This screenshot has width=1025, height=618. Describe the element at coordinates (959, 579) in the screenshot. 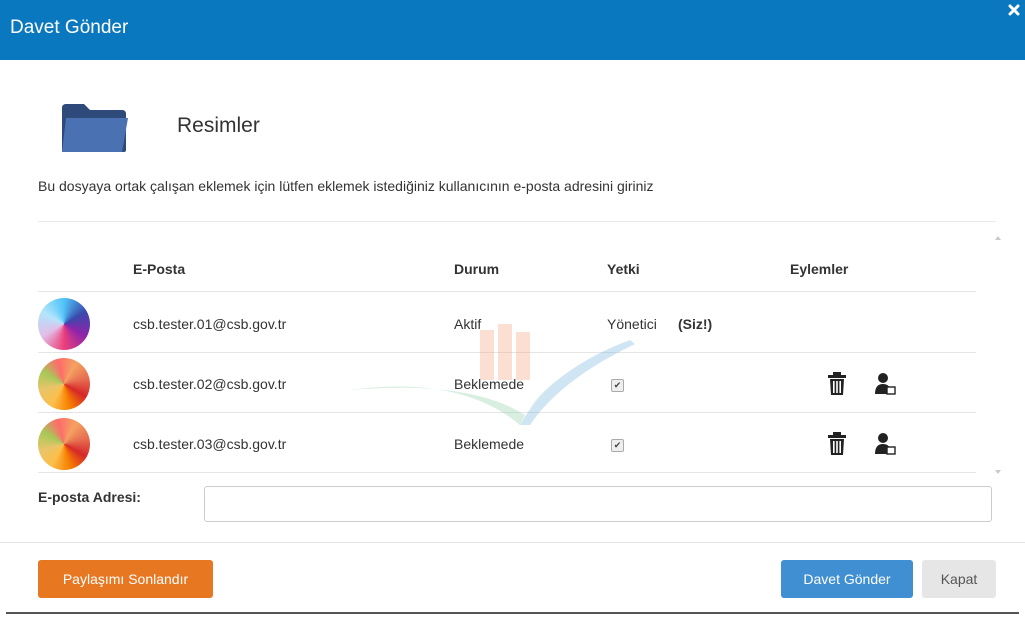

I see `close-button: Kapat` at that location.